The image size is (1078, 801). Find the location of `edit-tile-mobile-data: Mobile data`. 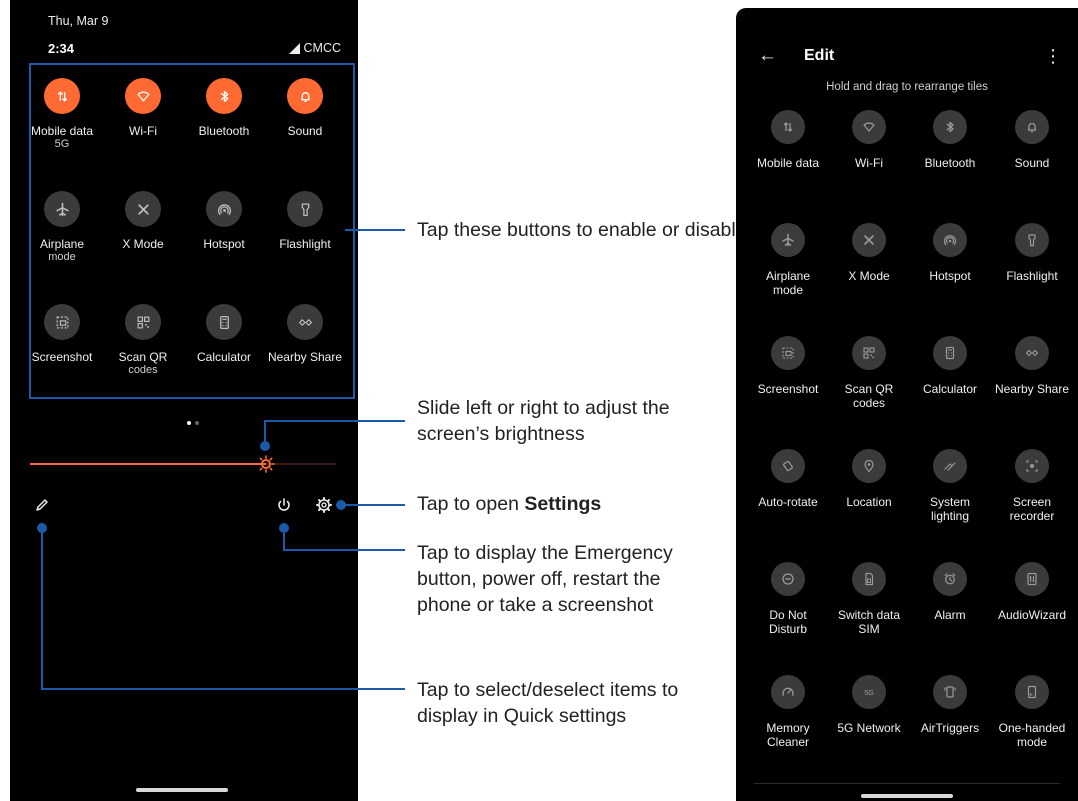

edit-tile-mobile-data: Mobile data is located at coordinates (788, 140).